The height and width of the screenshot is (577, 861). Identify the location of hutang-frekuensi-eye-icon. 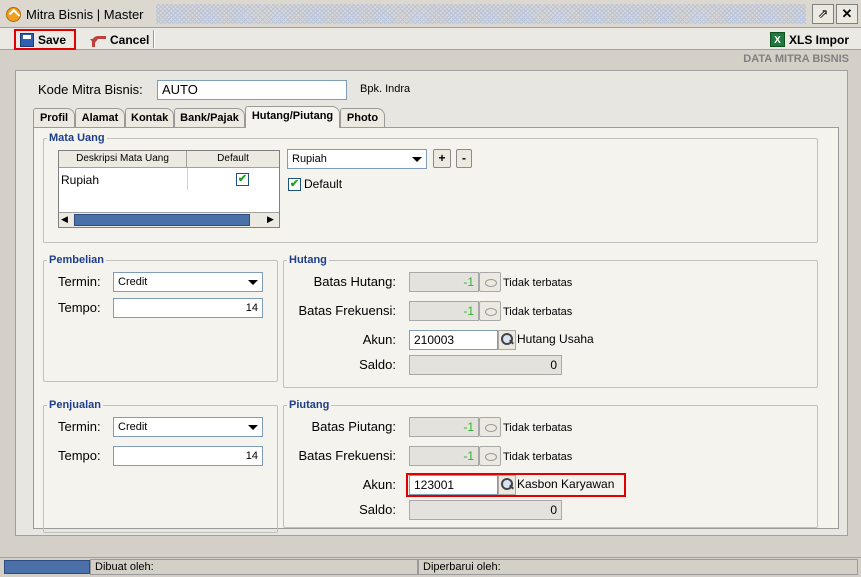
(490, 311).